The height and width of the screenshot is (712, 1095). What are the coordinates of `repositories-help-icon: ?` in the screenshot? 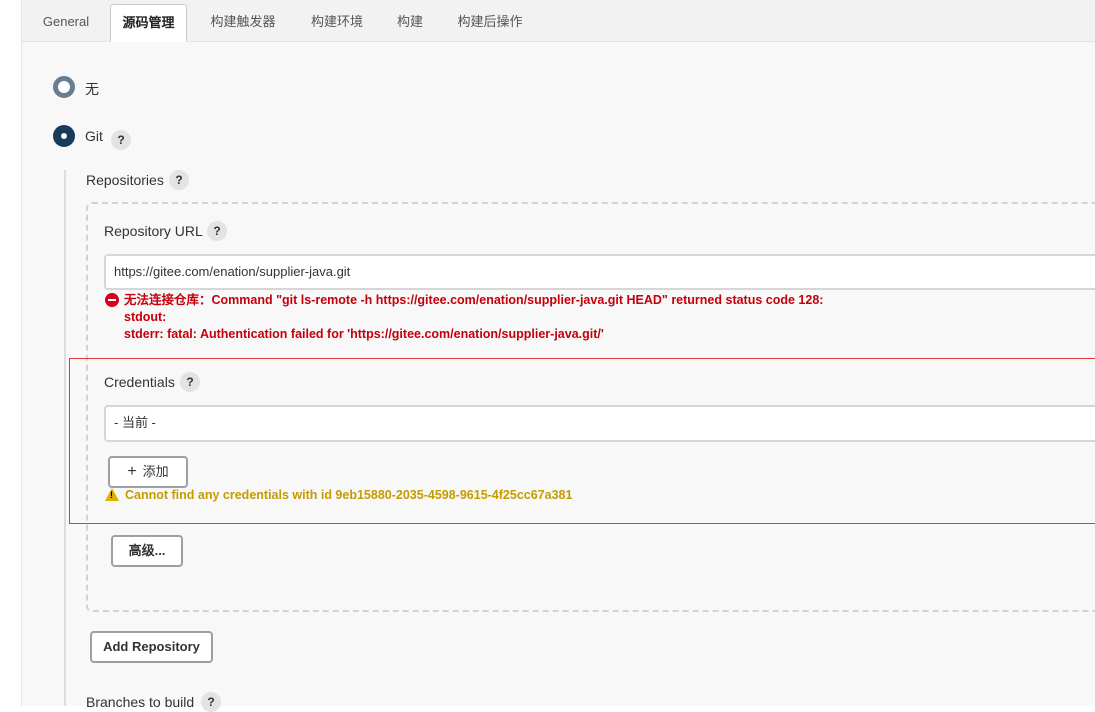 It's located at (179, 180).